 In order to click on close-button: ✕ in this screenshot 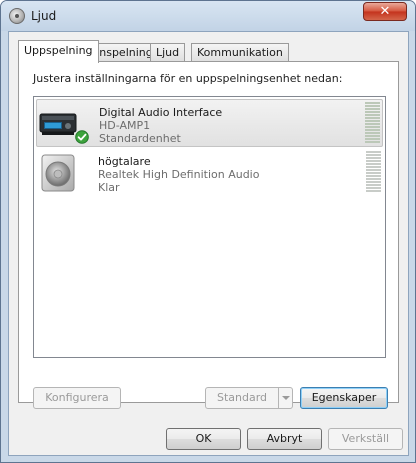, I will do `click(385, 11)`.